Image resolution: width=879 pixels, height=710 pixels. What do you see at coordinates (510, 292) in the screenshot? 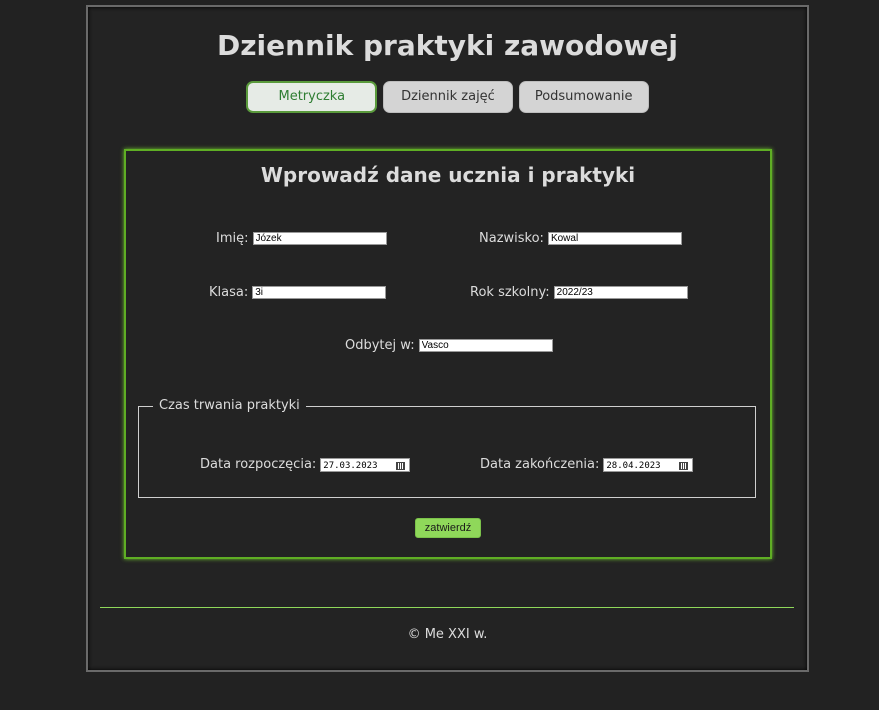
I see `school-year-label: Rok szkolny:` at bounding box center [510, 292].